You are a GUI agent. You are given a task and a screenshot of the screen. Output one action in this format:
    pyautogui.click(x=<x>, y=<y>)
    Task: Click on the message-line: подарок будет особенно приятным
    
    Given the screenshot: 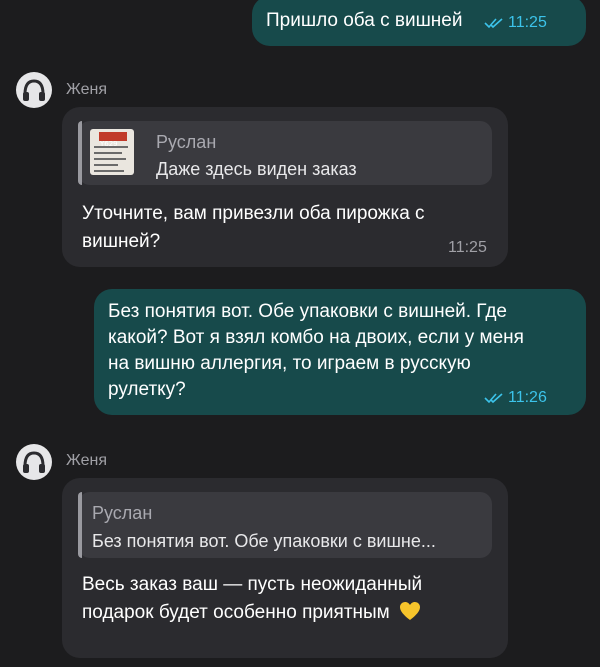 What is the action you would take?
    pyautogui.click(x=251, y=613)
    